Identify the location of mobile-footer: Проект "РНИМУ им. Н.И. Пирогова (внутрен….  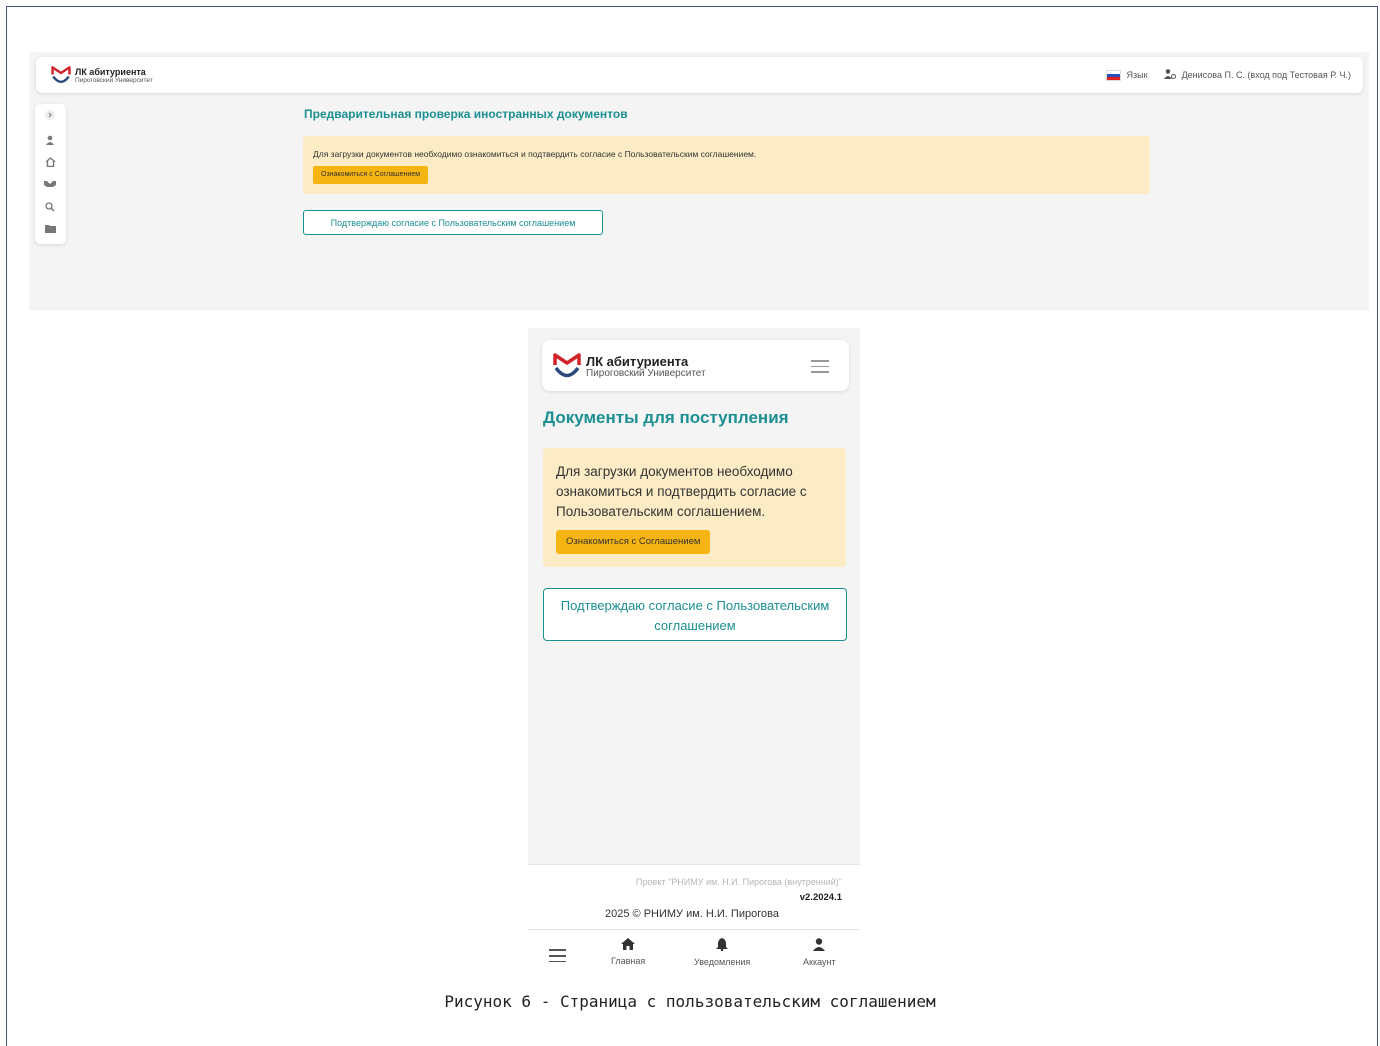
(694, 896).